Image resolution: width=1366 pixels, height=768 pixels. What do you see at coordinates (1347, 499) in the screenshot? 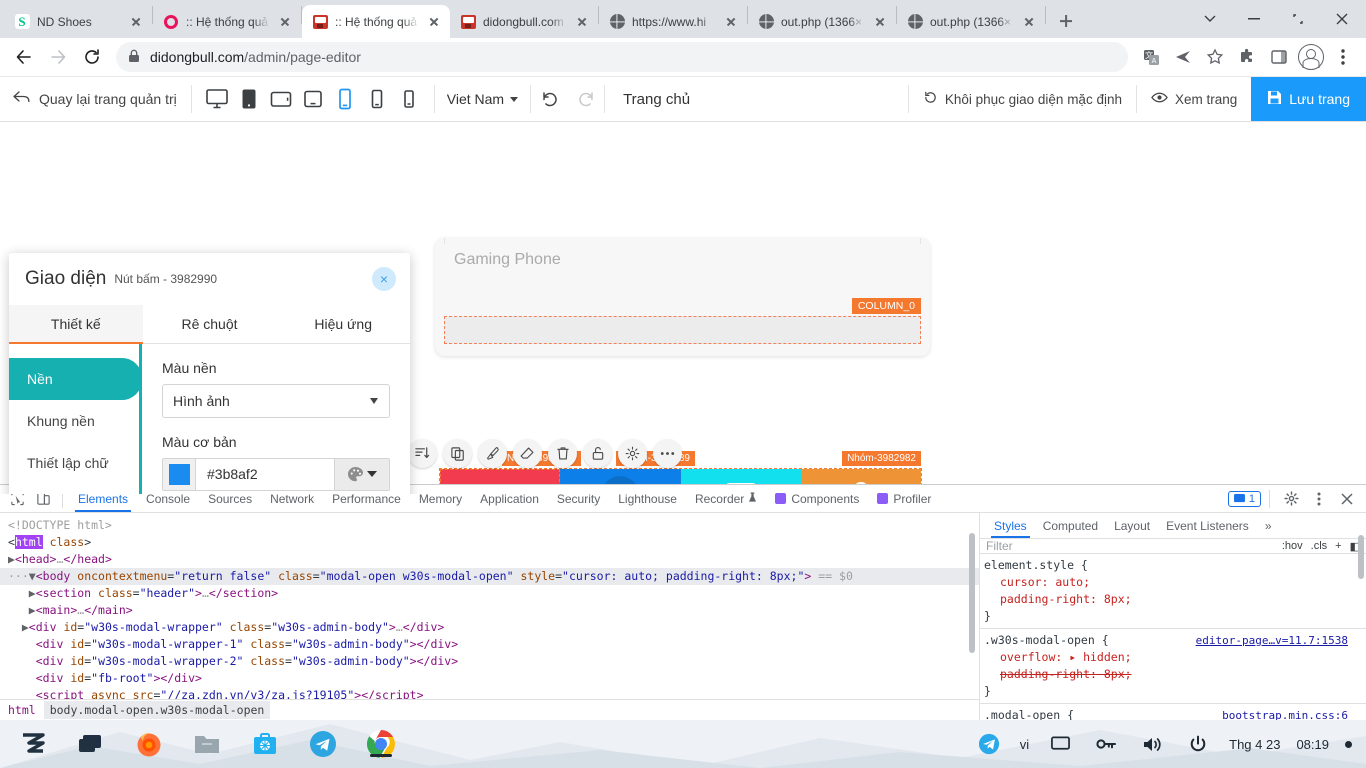
I see `devtools-close-icon` at bounding box center [1347, 499].